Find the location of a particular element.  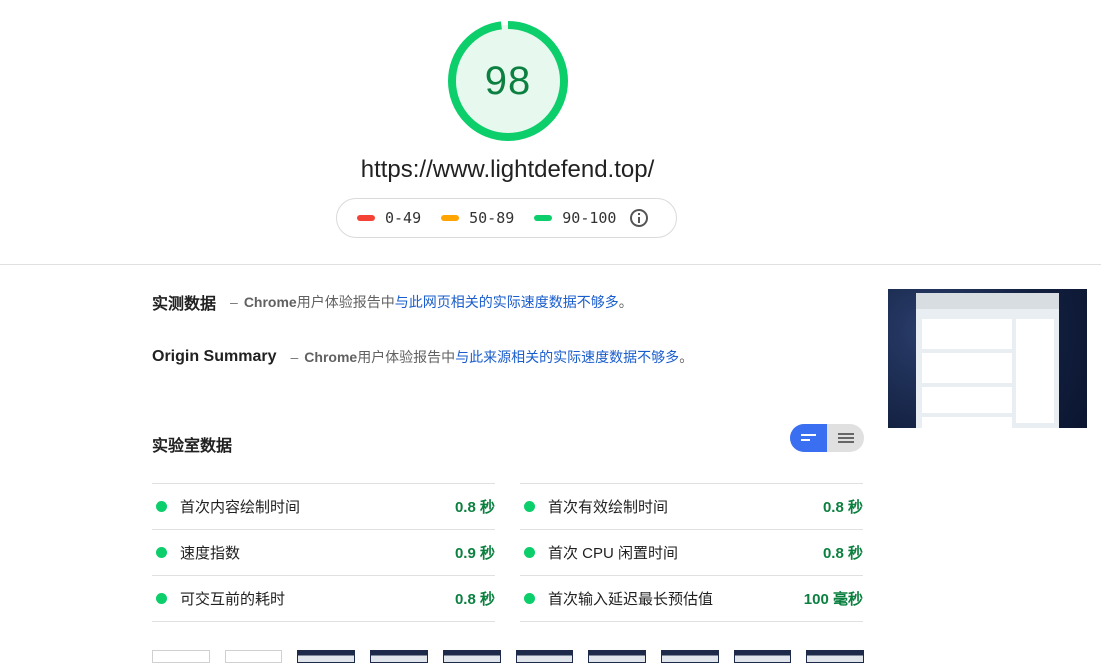

metric-speed-index: 速度指数 0.9 秒 is located at coordinates (323, 552).